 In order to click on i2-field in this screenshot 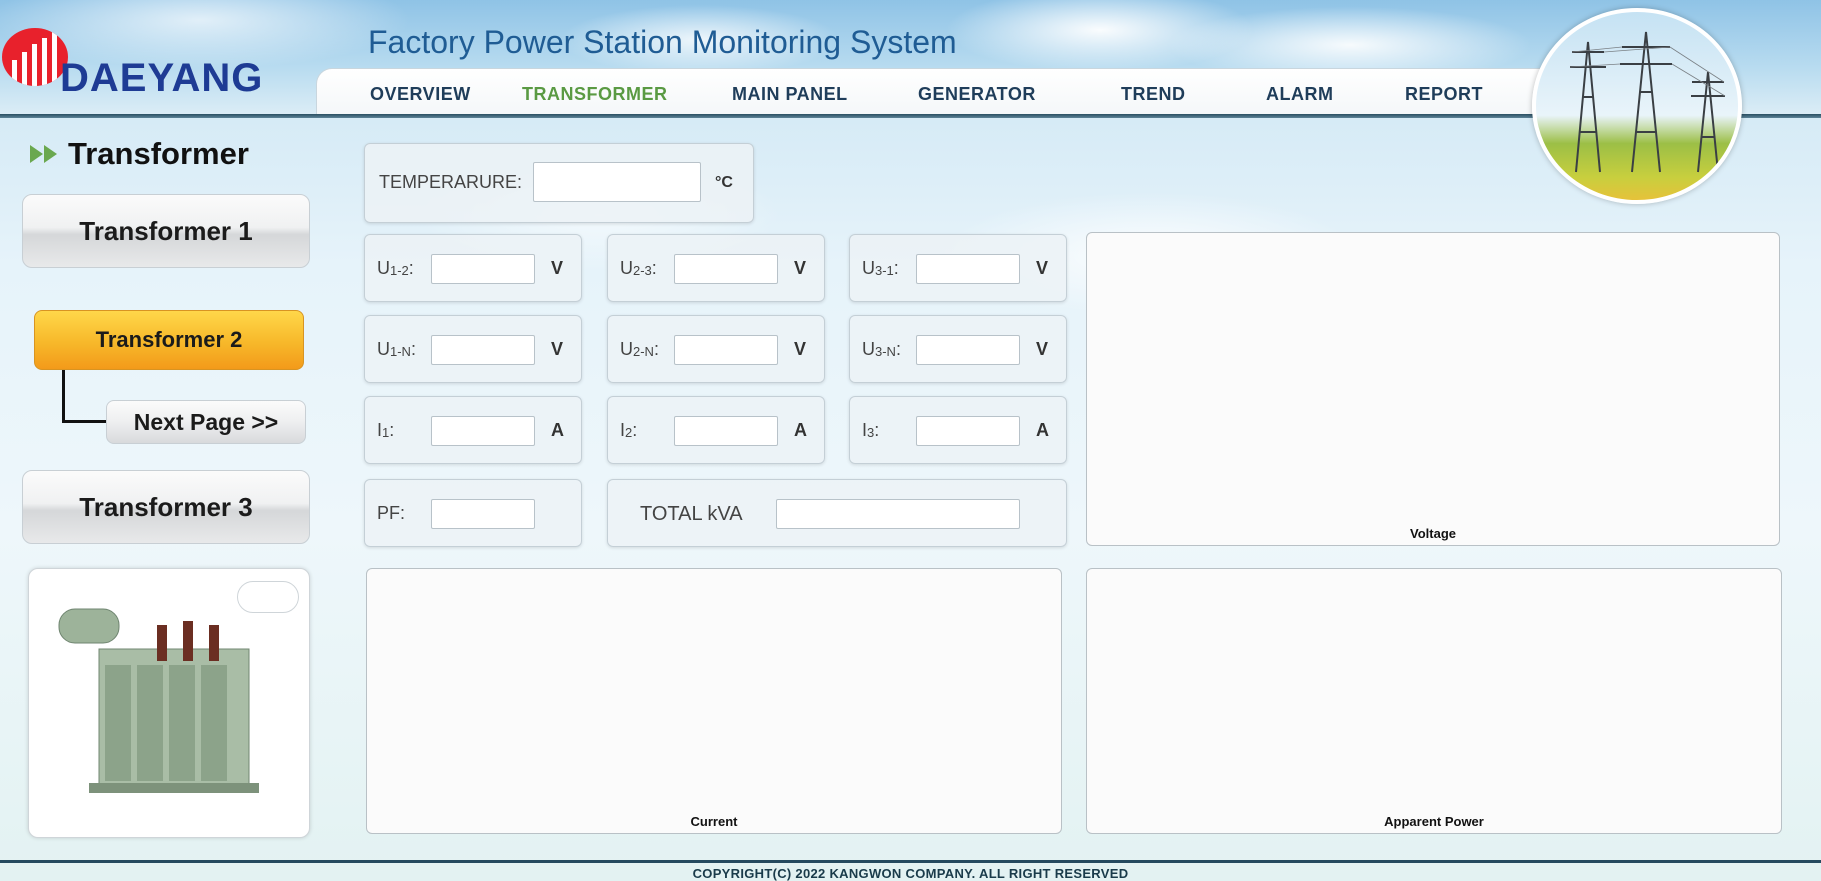, I will do `click(726, 431)`.